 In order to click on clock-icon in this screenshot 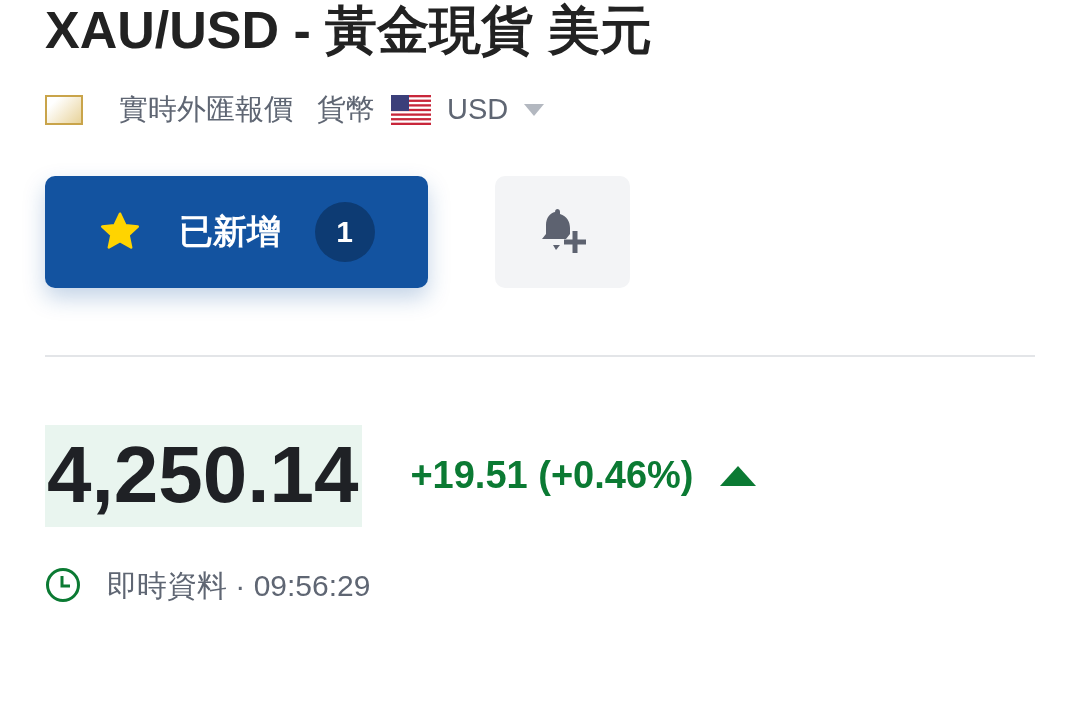, I will do `click(63, 585)`.